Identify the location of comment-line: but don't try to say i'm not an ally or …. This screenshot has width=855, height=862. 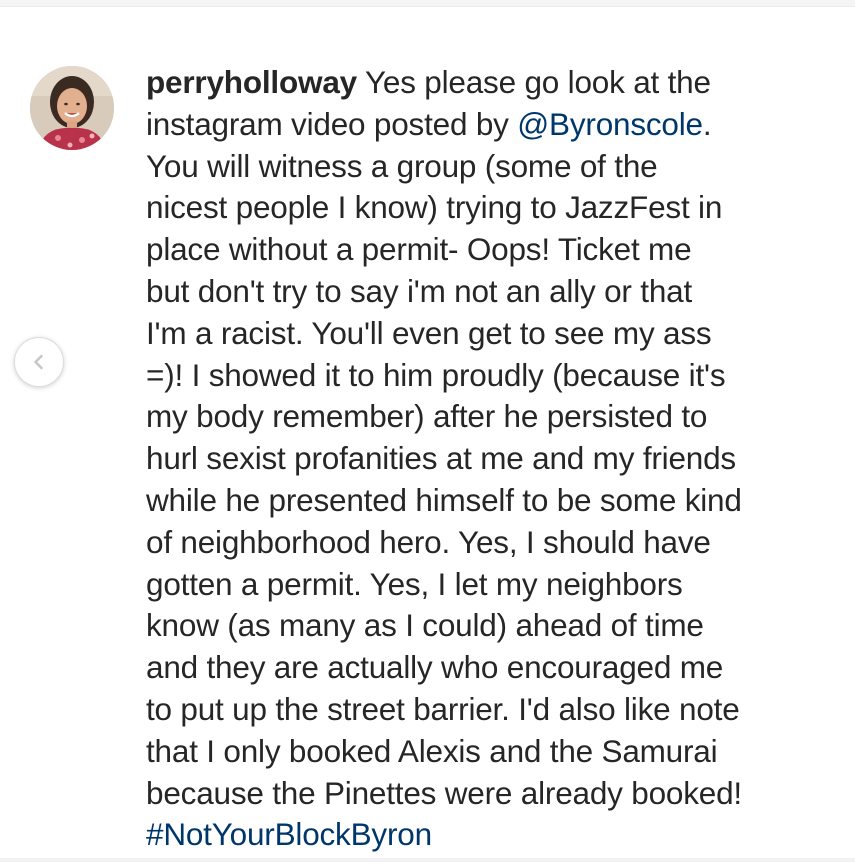
(419, 290).